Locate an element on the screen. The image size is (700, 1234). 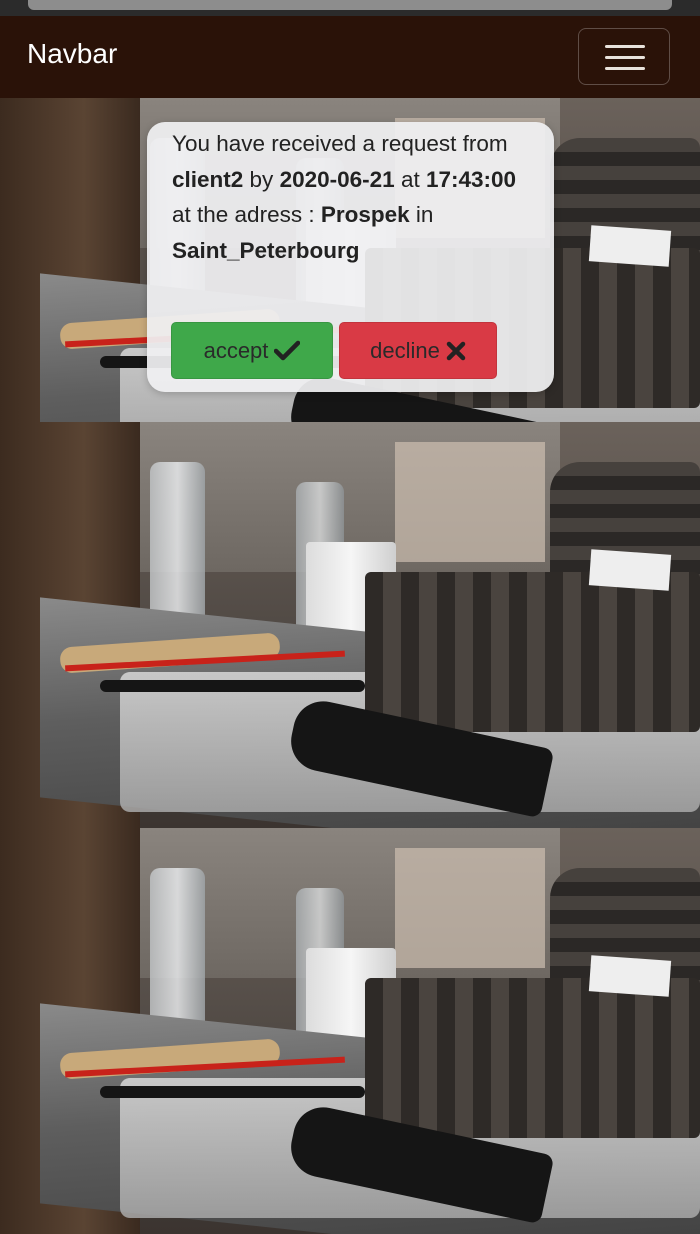
navbar-brand: Navbar is located at coordinates (72, 54).